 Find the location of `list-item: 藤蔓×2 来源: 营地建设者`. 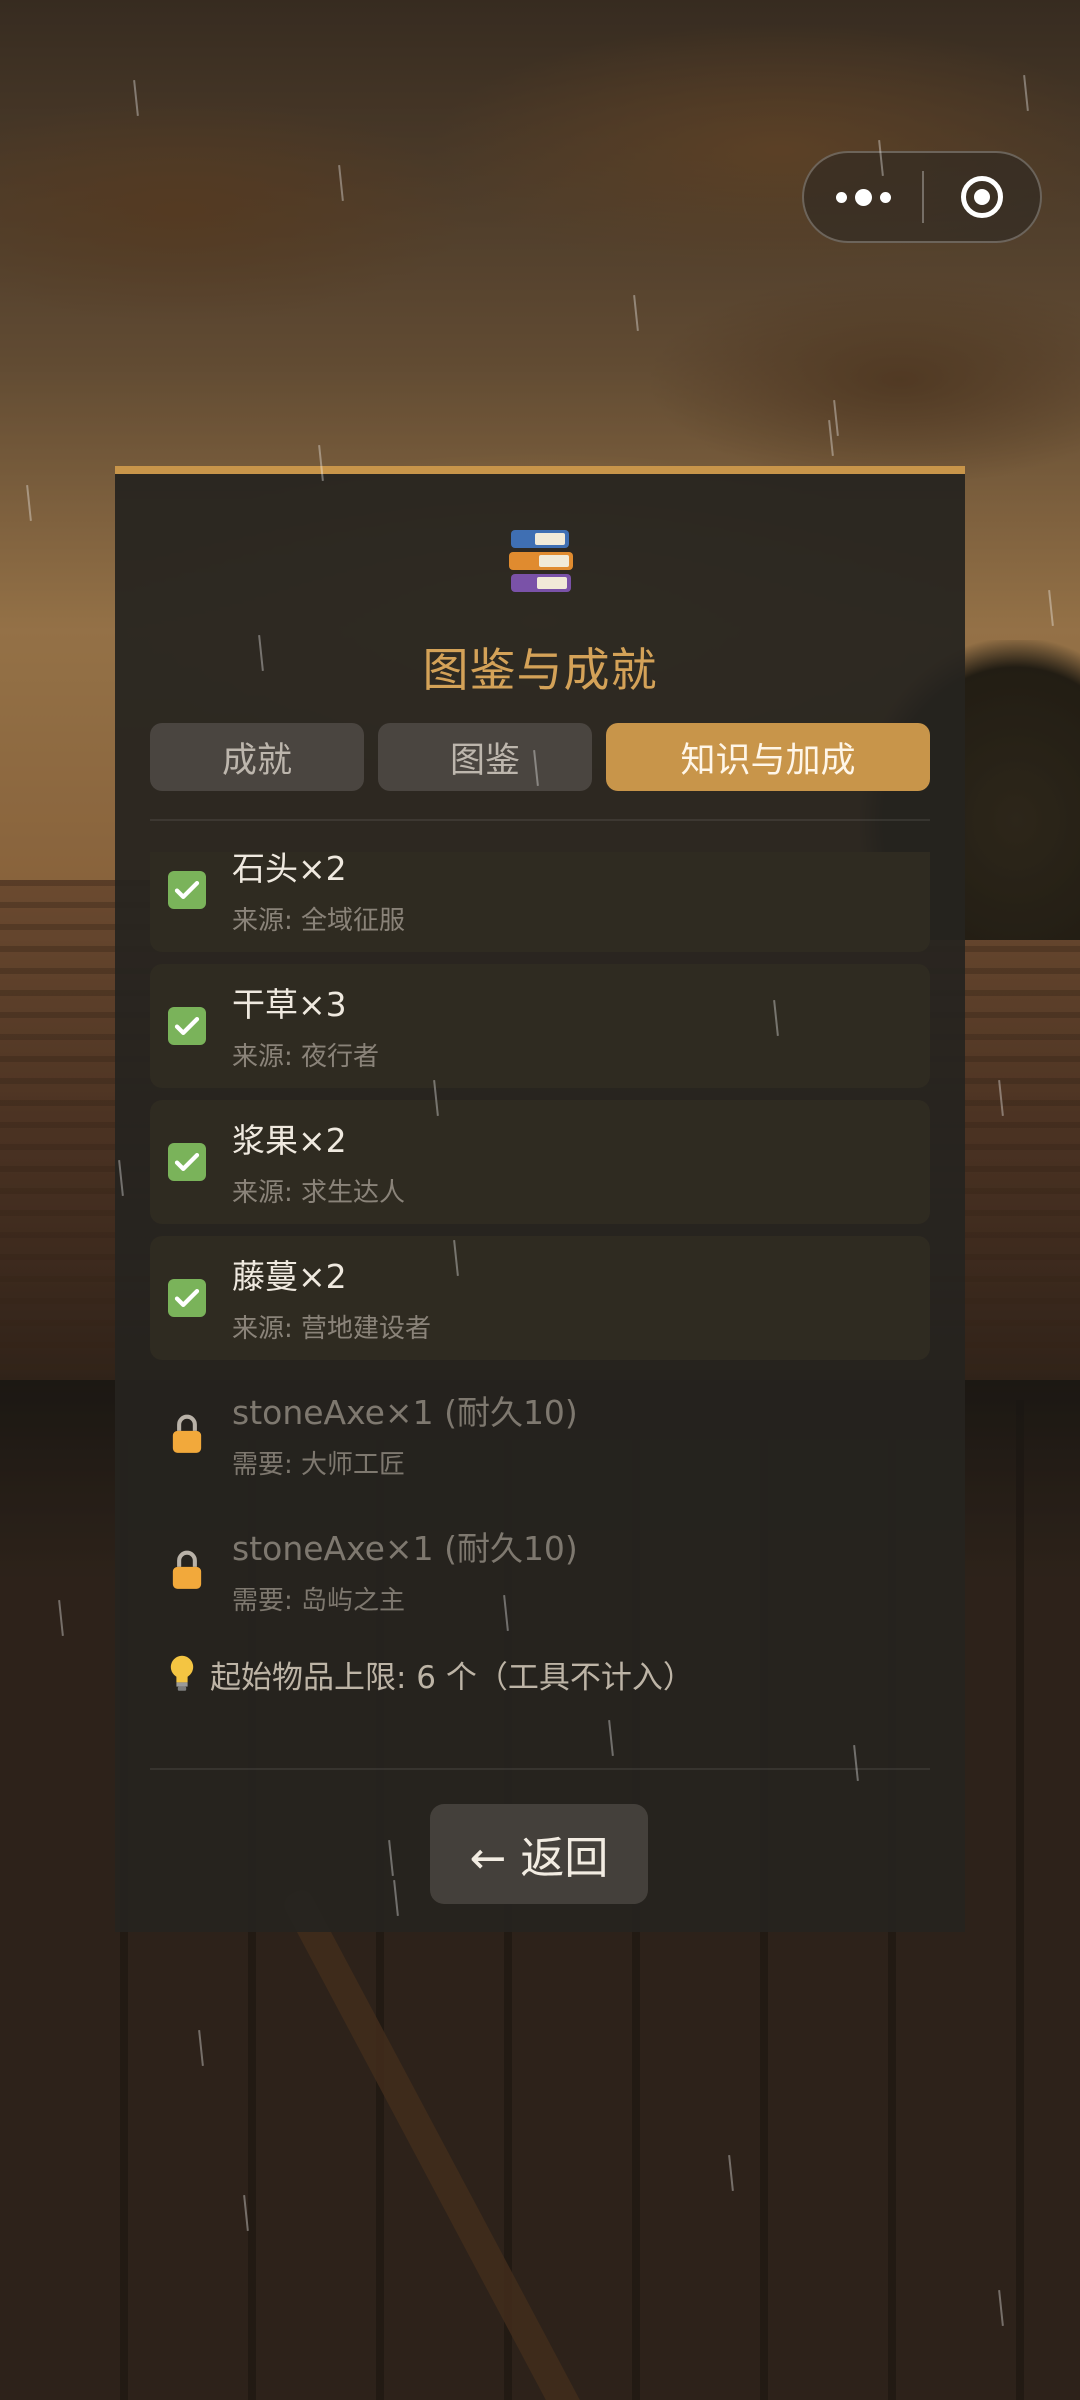

list-item: 藤蔓×2 来源: 营地建设者 is located at coordinates (540, 1298).